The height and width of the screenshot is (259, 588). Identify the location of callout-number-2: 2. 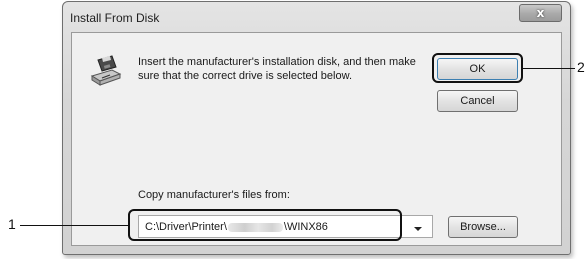
(581, 67).